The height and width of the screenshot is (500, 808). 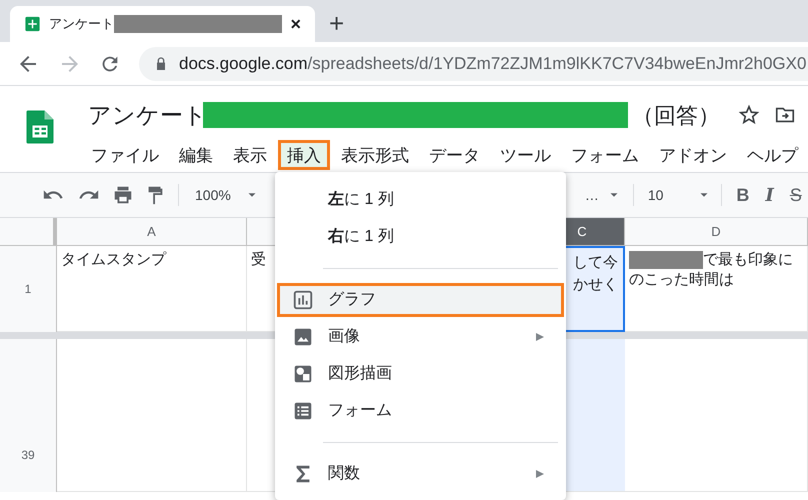 What do you see at coordinates (304, 155) in the screenshot?
I see `menu-item: 挿入` at bounding box center [304, 155].